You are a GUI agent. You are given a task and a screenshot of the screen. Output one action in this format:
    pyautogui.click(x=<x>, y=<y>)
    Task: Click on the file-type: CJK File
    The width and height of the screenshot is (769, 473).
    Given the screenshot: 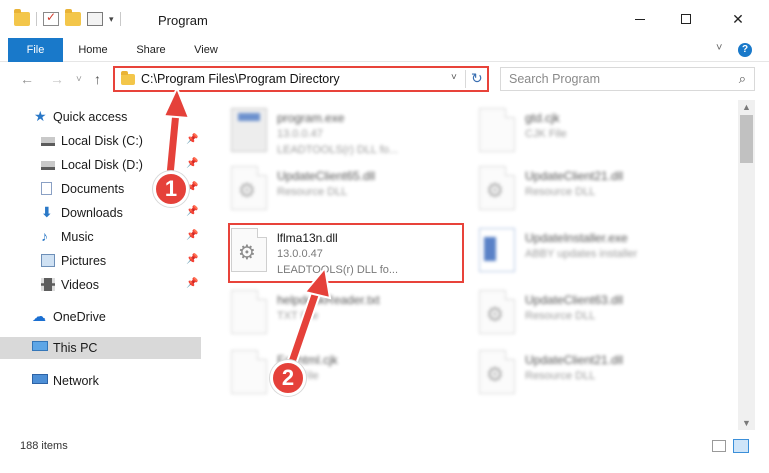 What is the action you would take?
    pyautogui.click(x=546, y=134)
    